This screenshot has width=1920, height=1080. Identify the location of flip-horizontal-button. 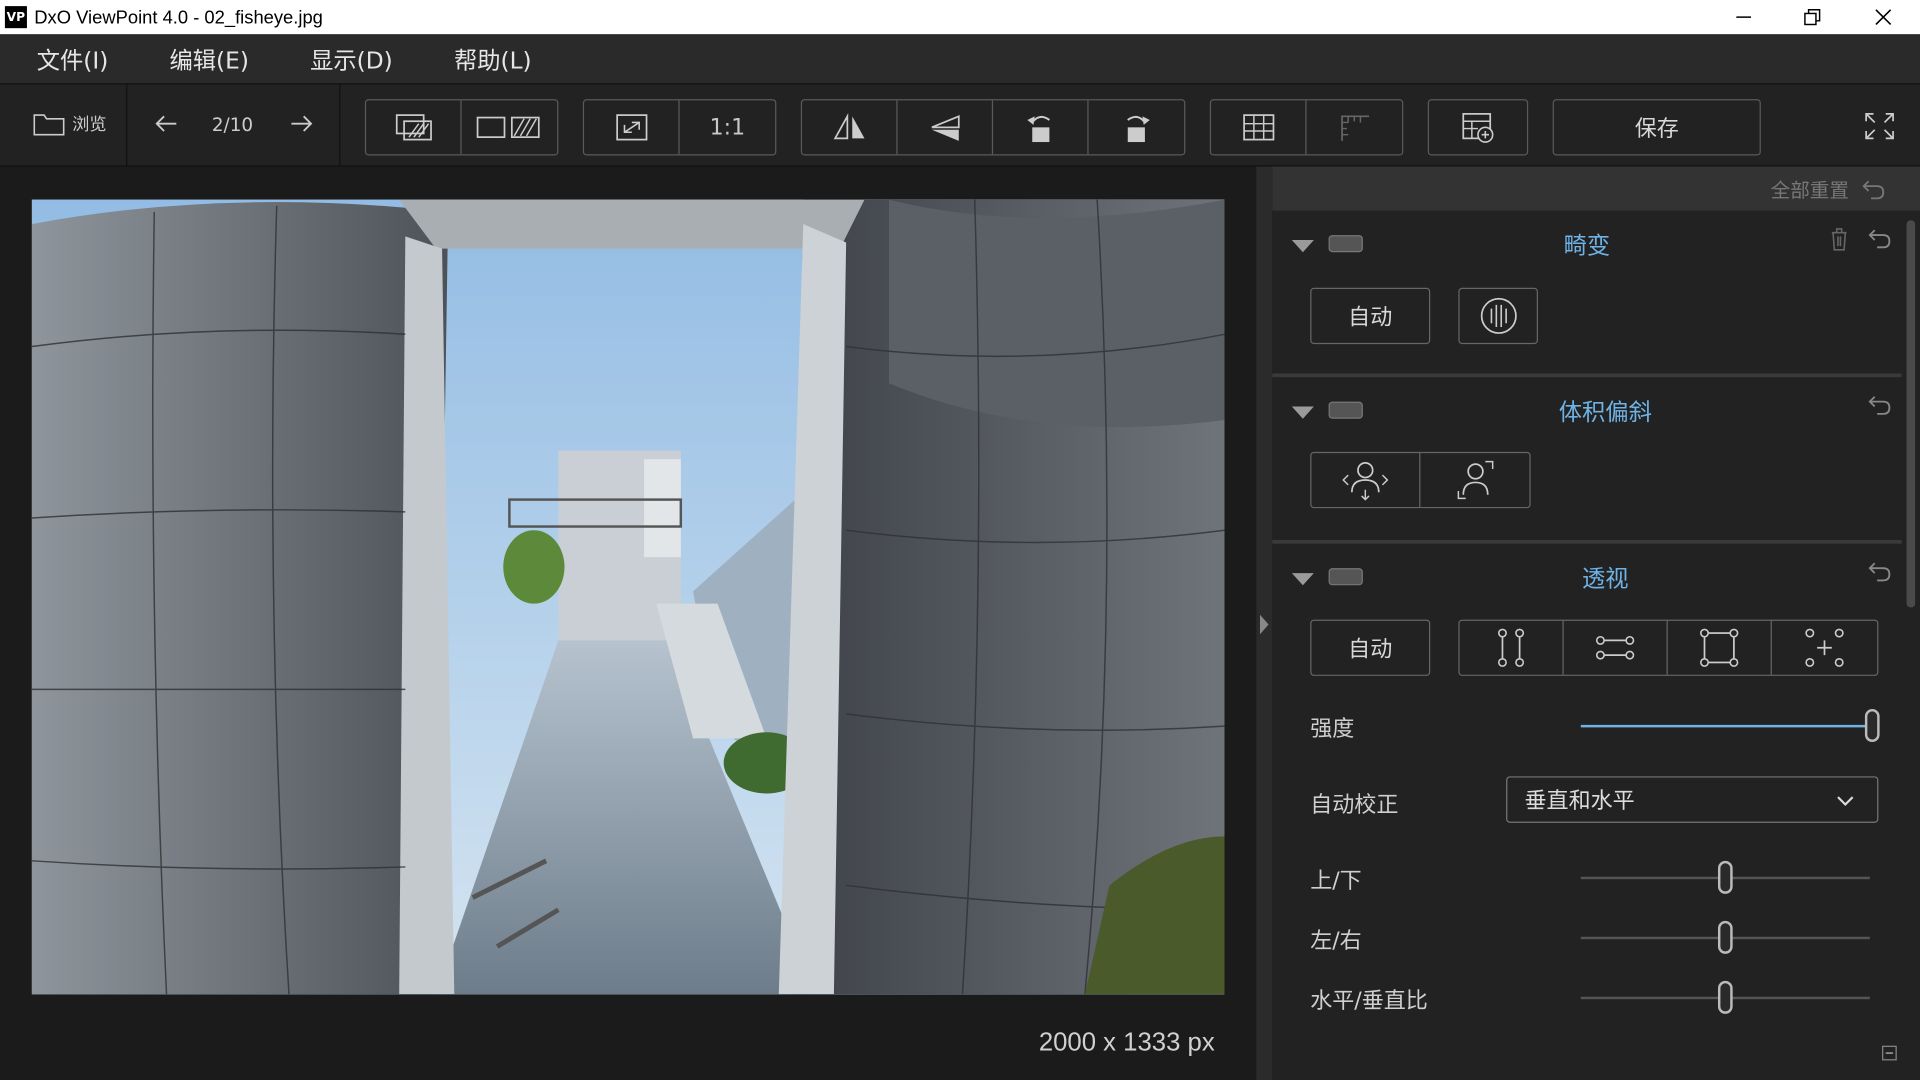
(850, 127).